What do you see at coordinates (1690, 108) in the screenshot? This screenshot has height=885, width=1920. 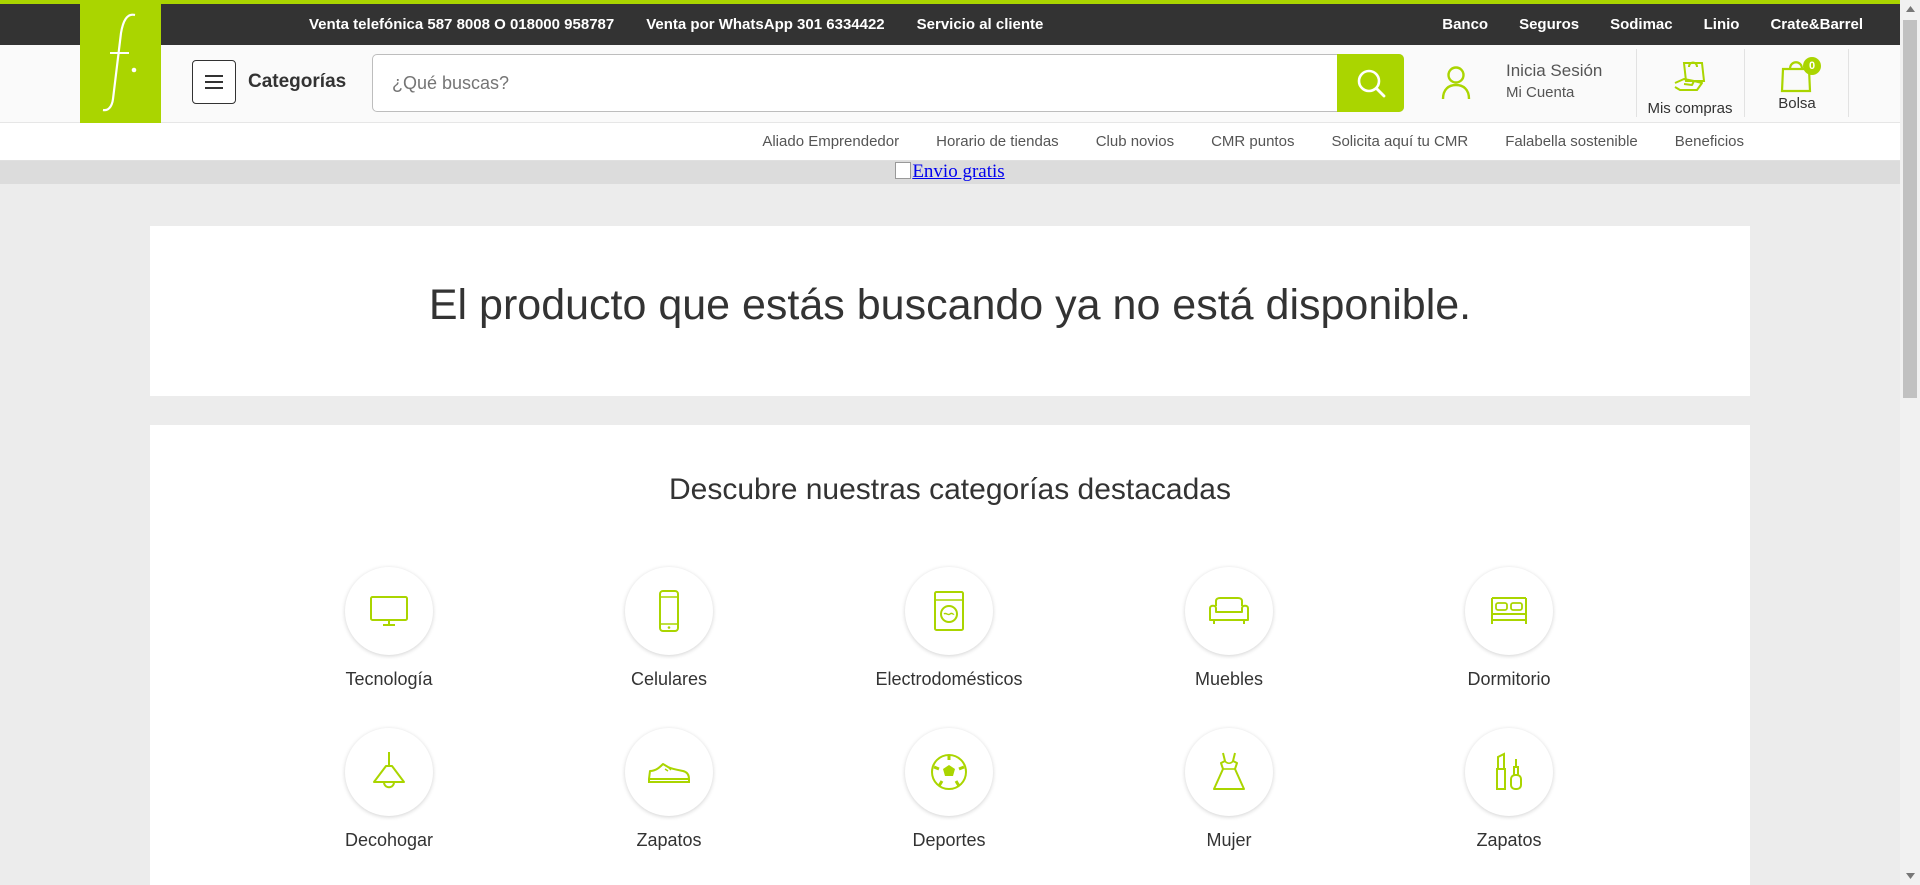 I see `my-purchases-label: Mis compras` at bounding box center [1690, 108].